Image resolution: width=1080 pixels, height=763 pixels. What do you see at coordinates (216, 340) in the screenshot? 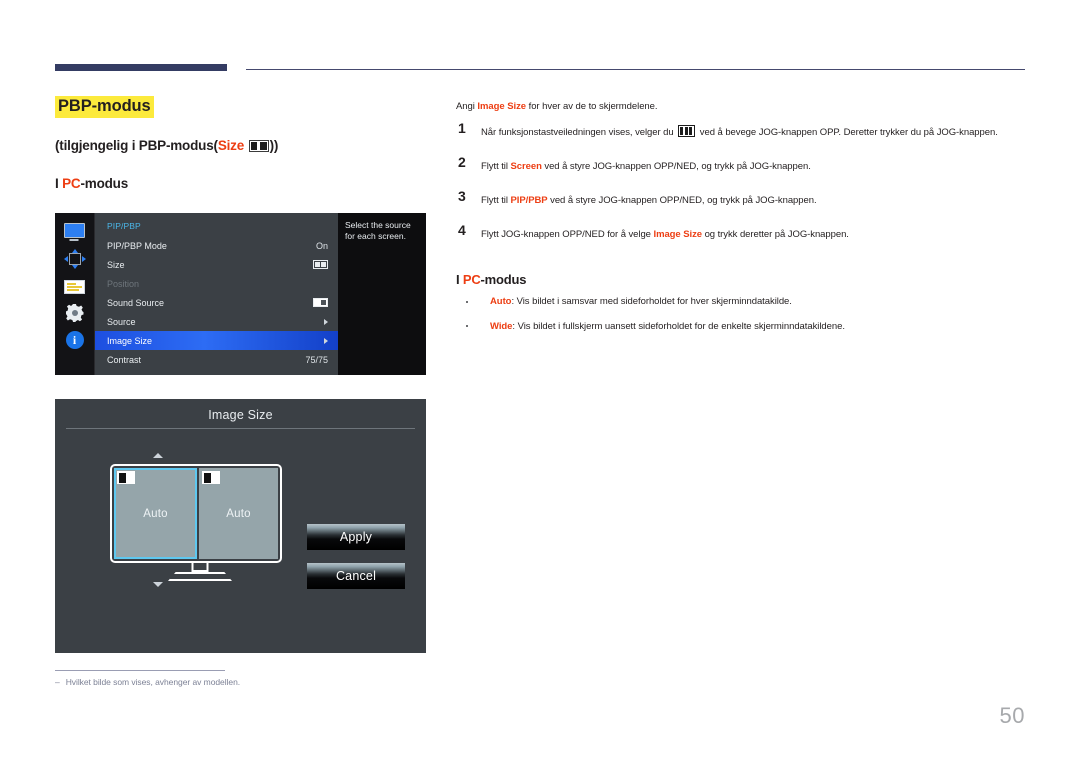
I see `osd-row-image-size: Image Size` at bounding box center [216, 340].